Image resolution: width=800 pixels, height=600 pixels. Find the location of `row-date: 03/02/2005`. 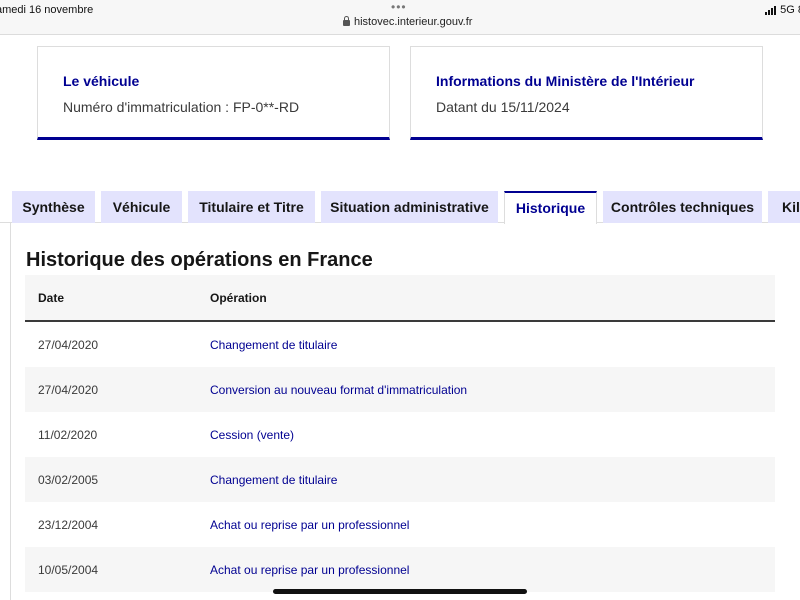

row-date: 03/02/2005 is located at coordinates (68, 480).